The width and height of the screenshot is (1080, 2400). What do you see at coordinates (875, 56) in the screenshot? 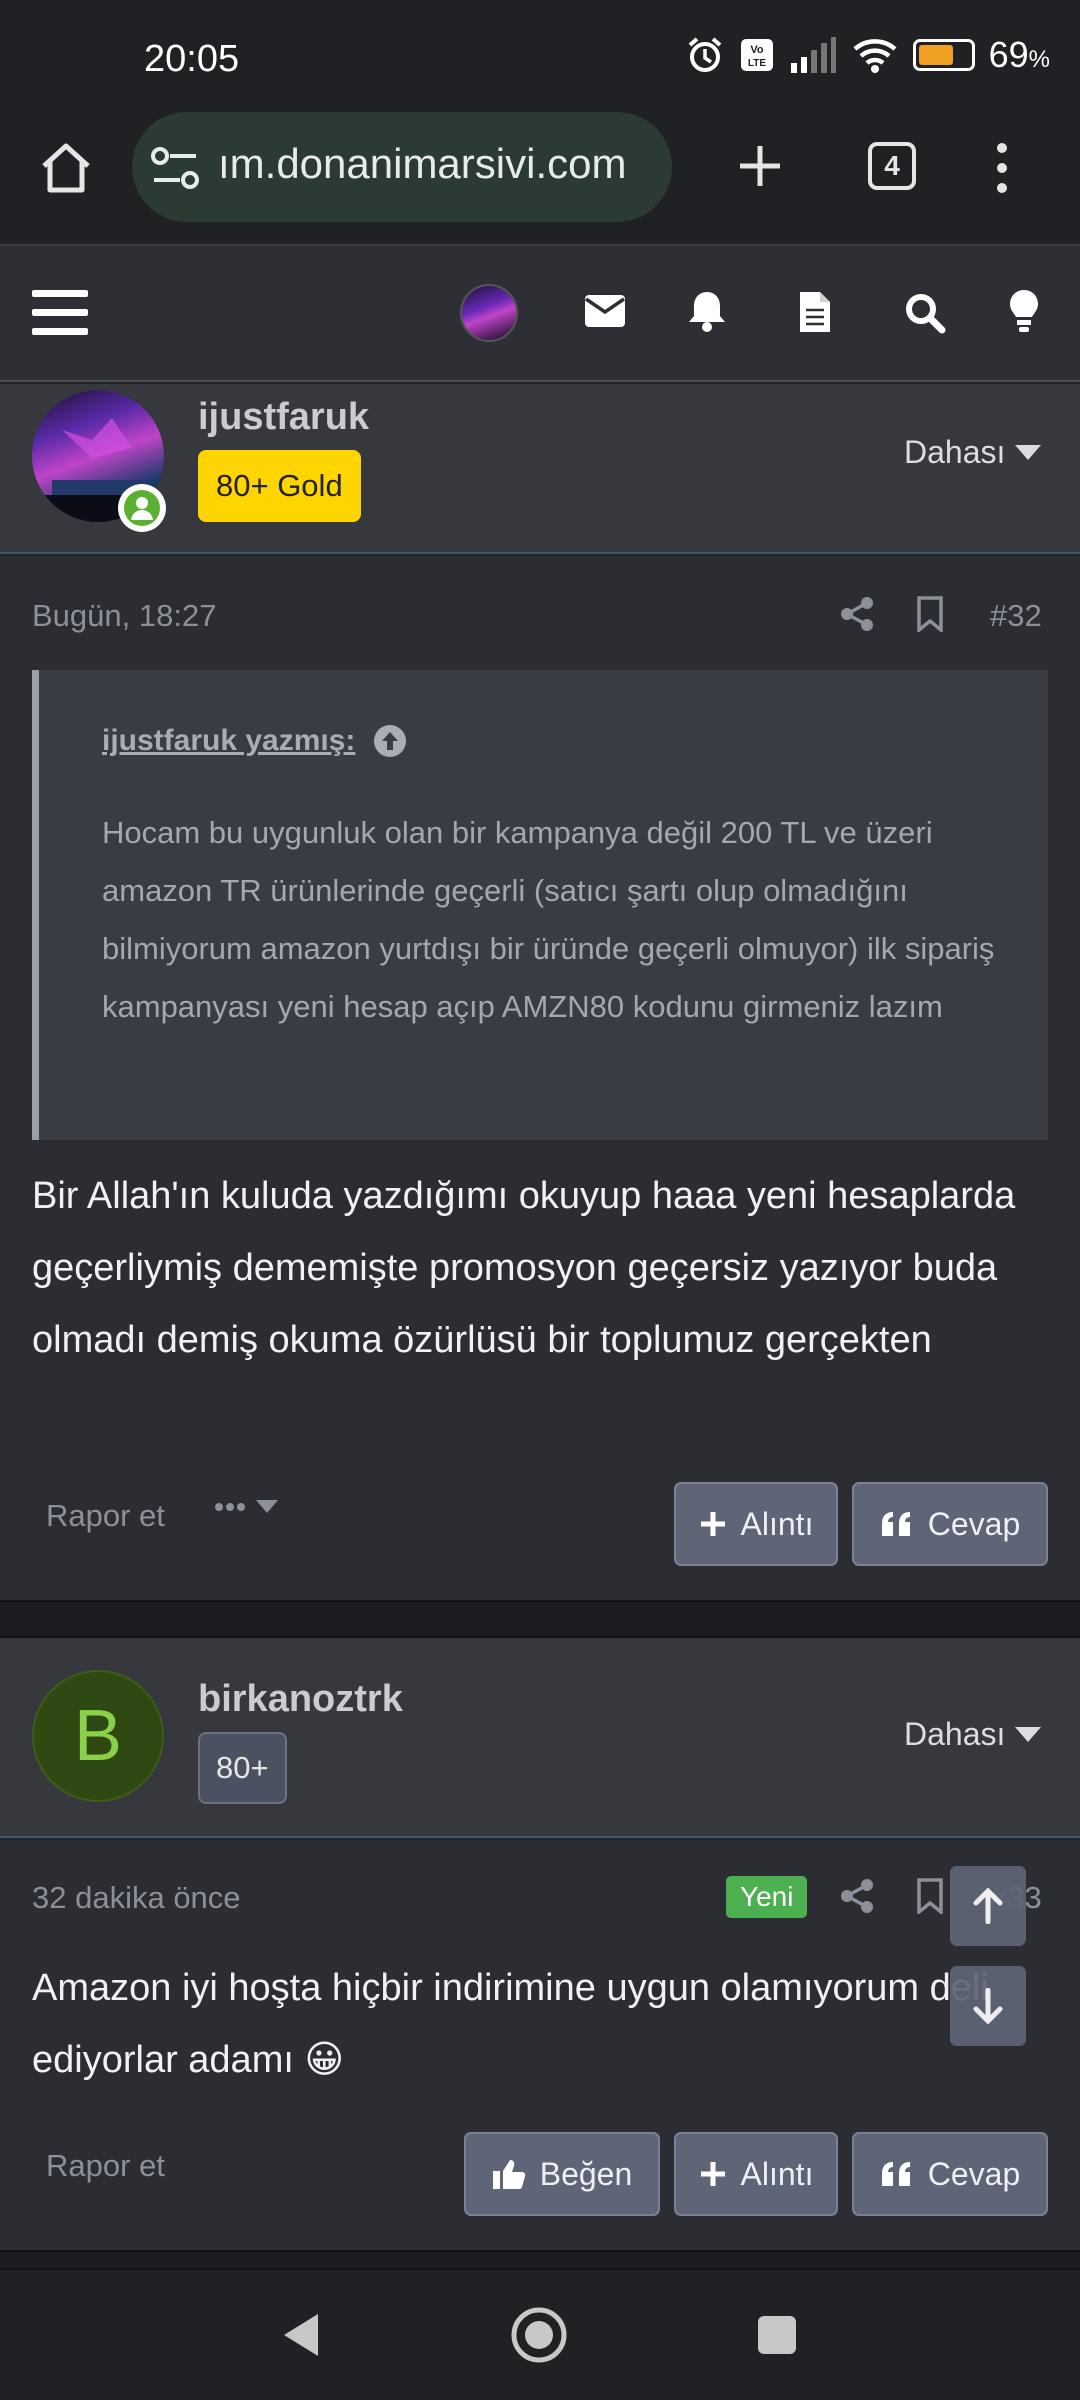
I see `wifi-icon` at bounding box center [875, 56].